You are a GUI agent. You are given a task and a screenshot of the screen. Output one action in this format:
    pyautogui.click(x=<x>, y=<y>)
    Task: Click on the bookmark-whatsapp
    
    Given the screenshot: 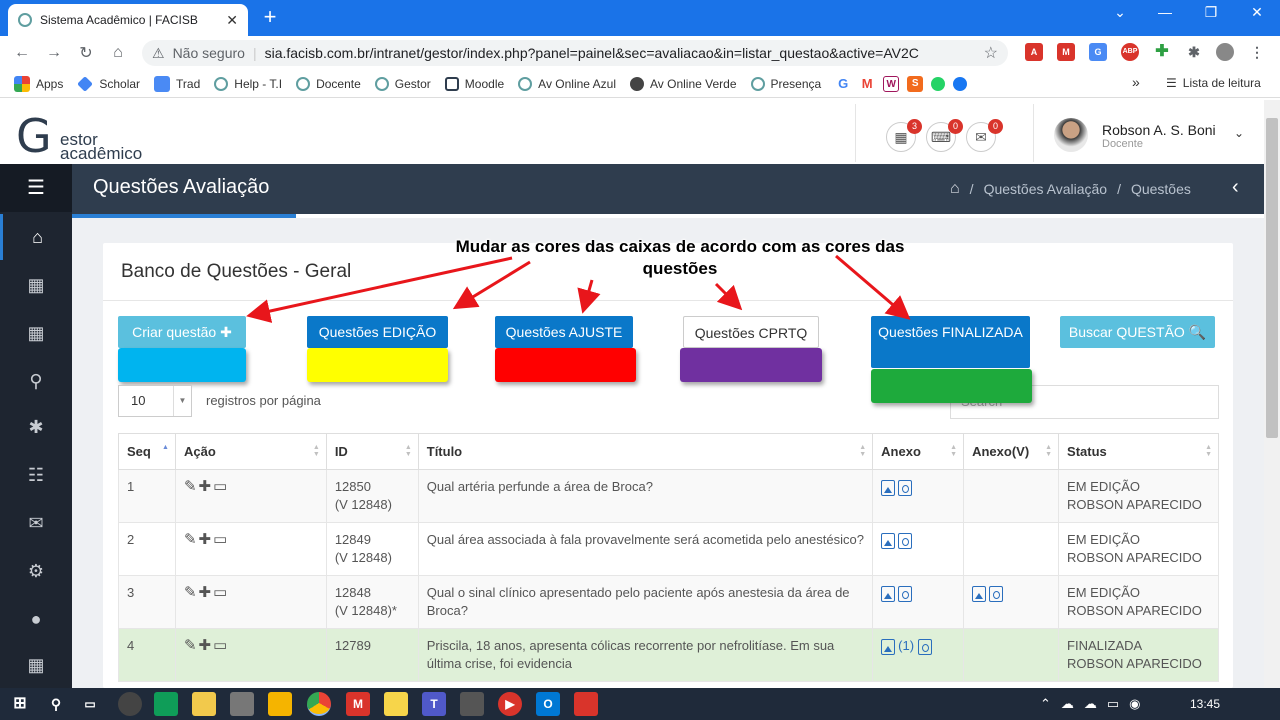 What is the action you would take?
    pyautogui.click(x=938, y=83)
    